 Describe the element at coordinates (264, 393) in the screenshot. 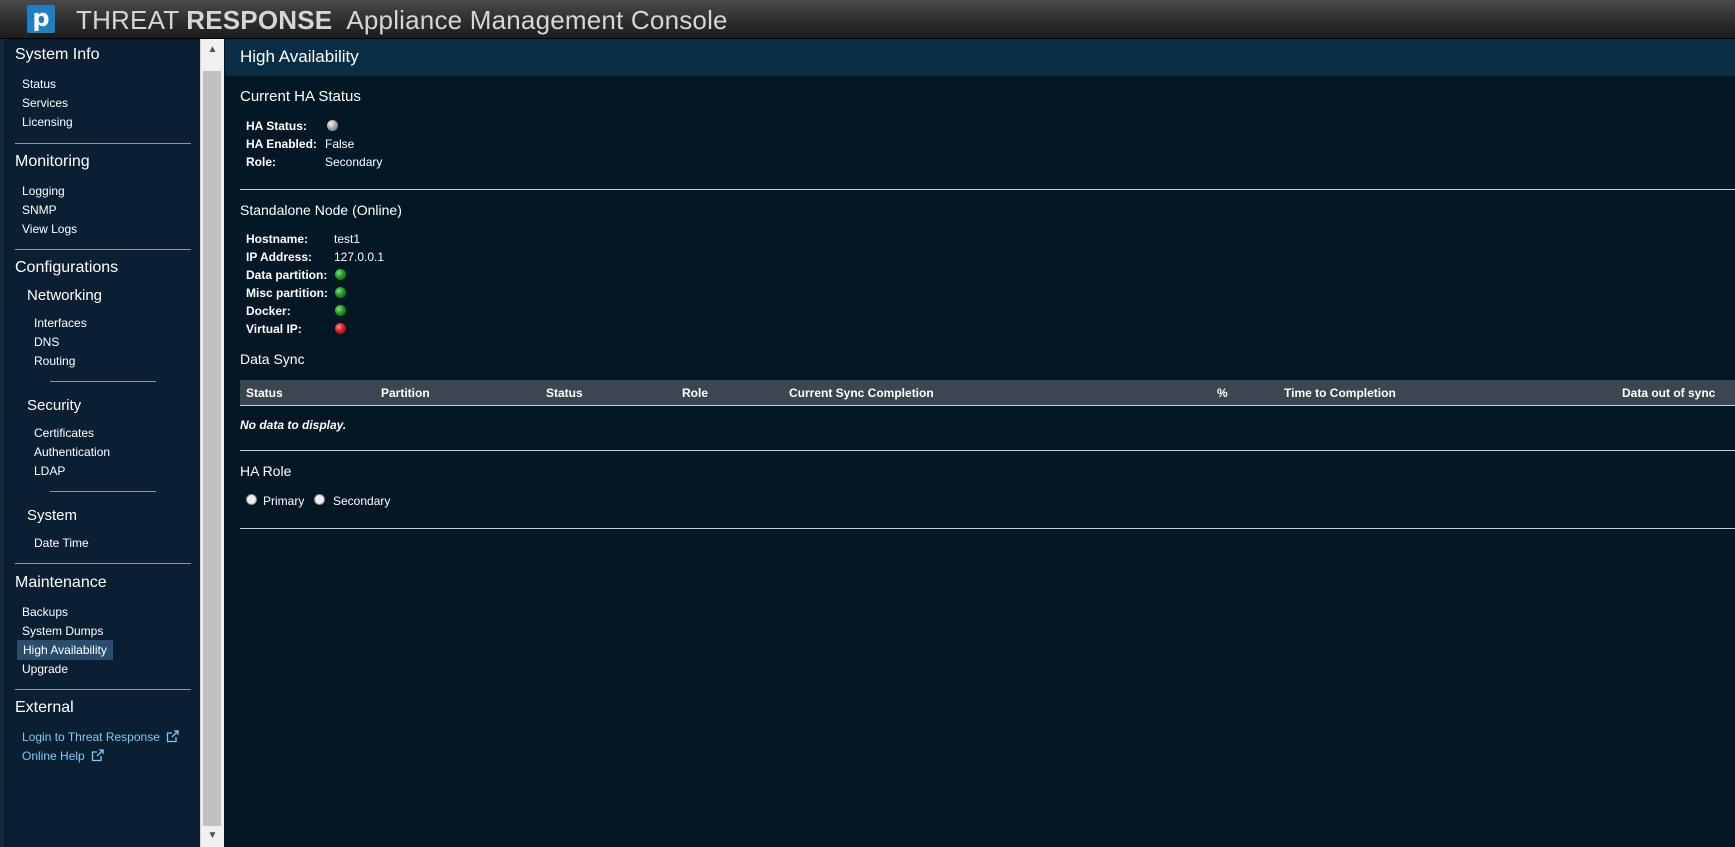

I see `column-header-status: Status` at that location.